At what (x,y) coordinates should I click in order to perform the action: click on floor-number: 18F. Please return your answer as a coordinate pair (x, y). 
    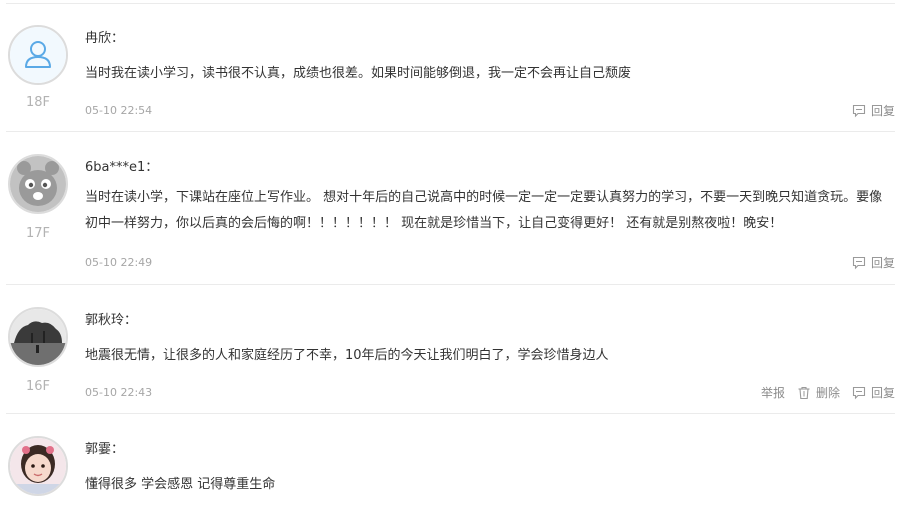
    Looking at the image, I should click on (38, 102).